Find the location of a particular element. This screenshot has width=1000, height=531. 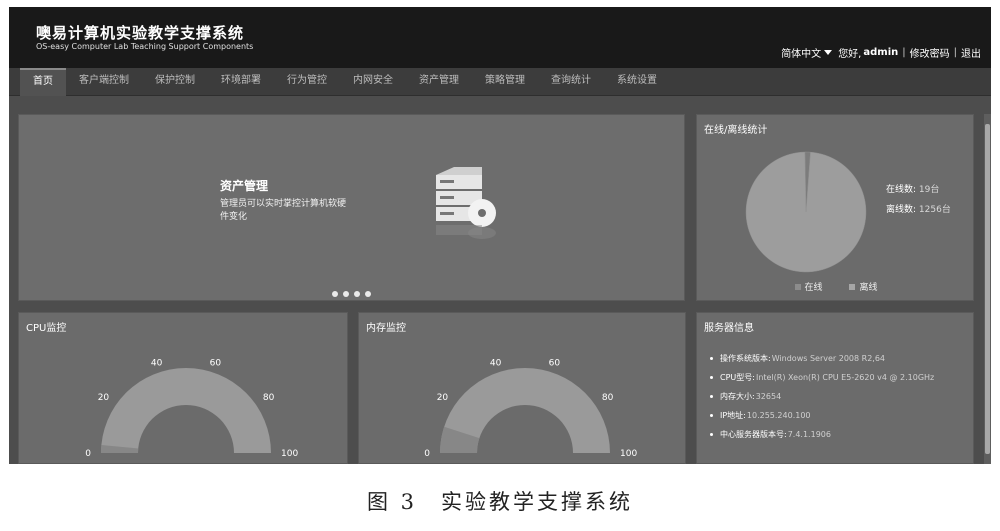

user-area: 简体中文 您好, admin | 修改密码 | 退出 is located at coordinates (881, 52).